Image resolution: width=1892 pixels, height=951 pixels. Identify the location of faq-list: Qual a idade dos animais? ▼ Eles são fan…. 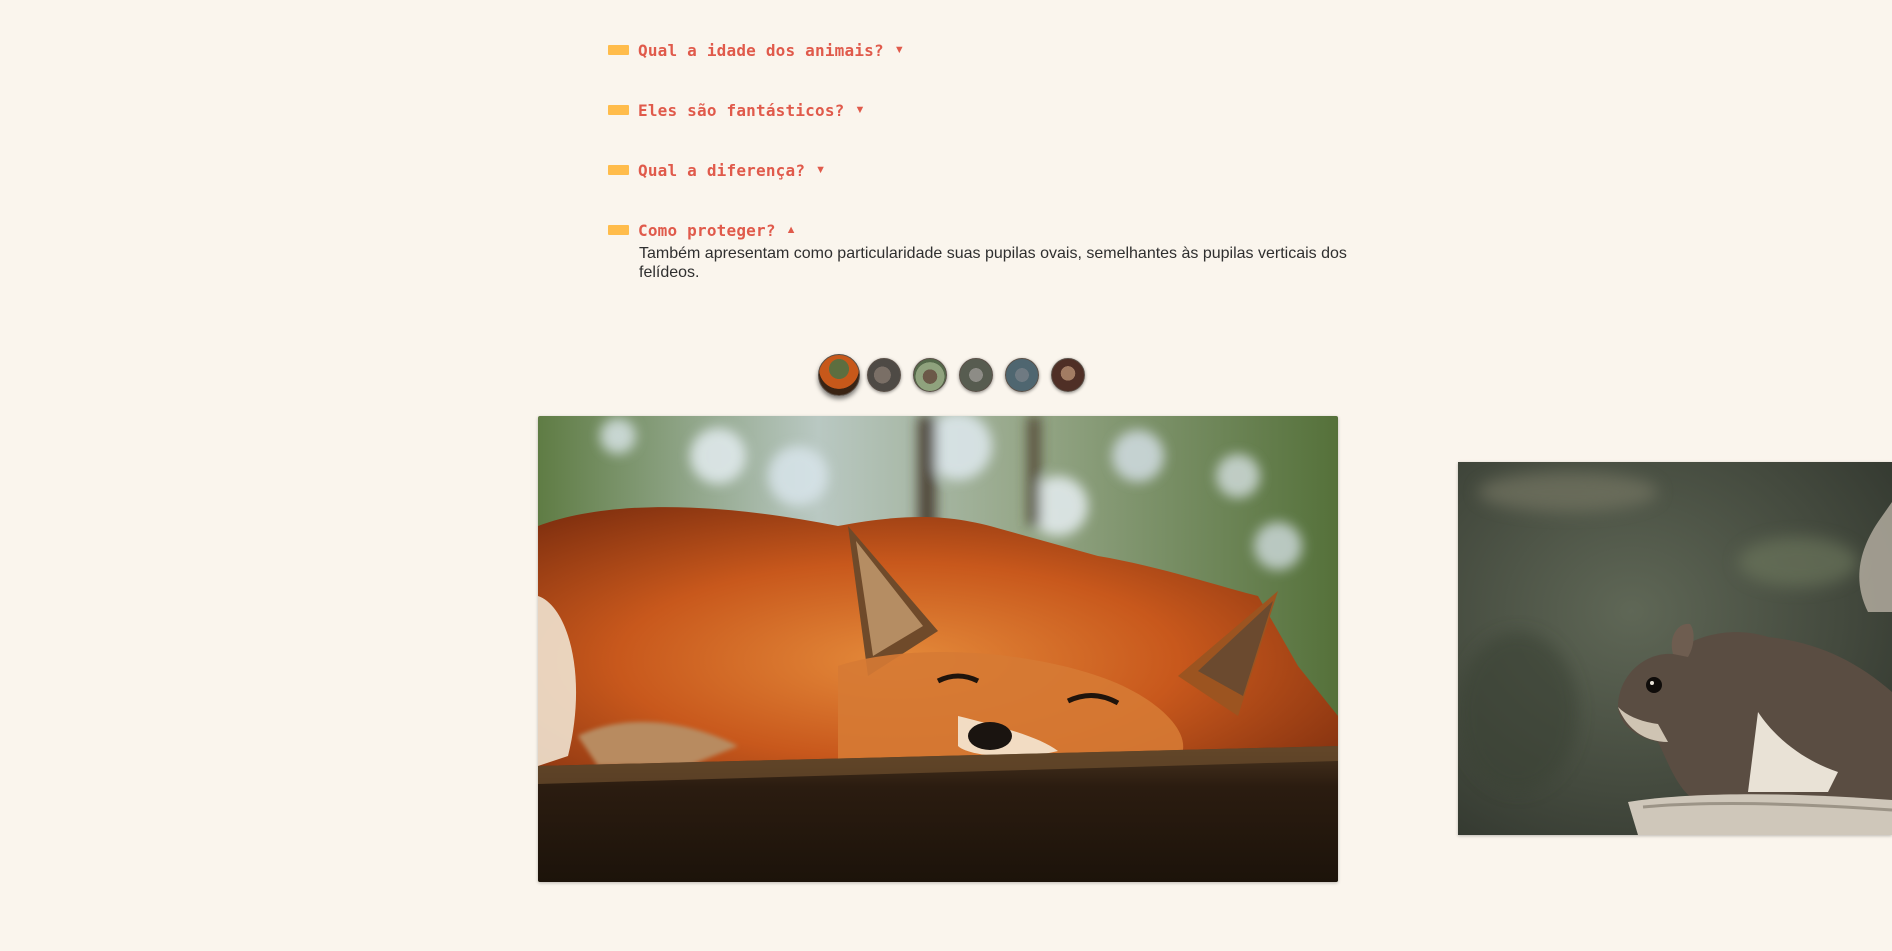
(988, 159).